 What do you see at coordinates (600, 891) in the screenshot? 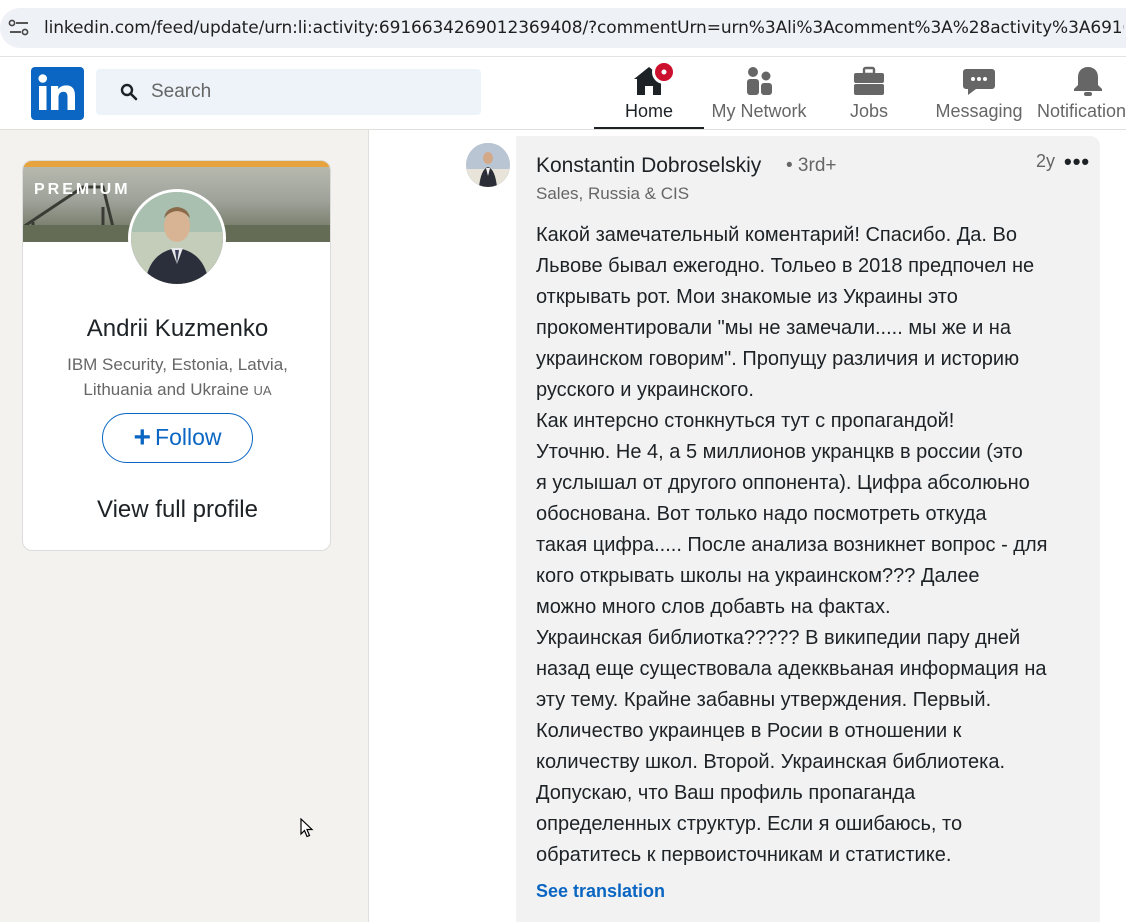
I see `see-translation-link: See translation` at bounding box center [600, 891].